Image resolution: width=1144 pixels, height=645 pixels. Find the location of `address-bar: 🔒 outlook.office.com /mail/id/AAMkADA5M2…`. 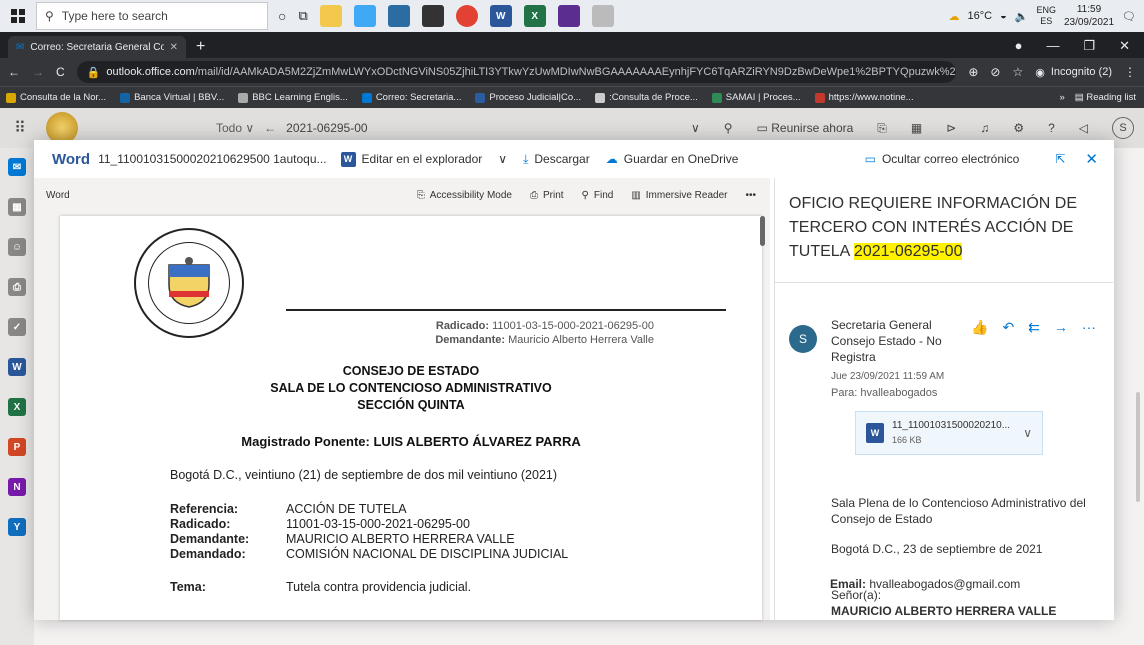

address-bar: 🔒 outlook.office.com /mail/id/AAMkADA5M2… is located at coordinates (516, 72).